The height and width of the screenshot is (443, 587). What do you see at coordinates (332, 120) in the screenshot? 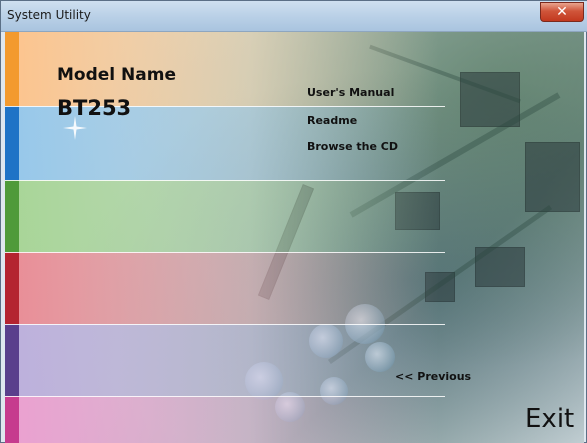
I see `readme-link: Readme` at bounding box center [332, 120].